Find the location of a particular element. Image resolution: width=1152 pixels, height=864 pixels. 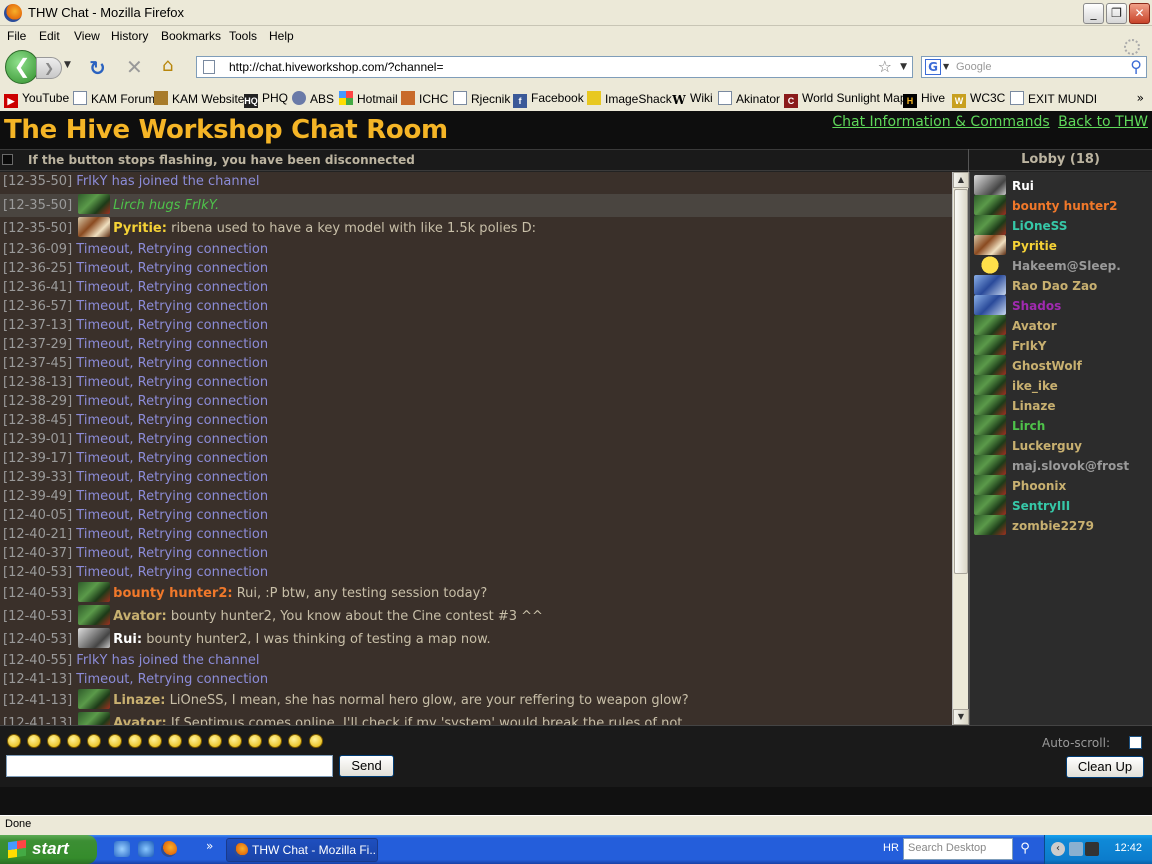

tray-expand-icon: ‹ is located at coordinates (1058, 849).